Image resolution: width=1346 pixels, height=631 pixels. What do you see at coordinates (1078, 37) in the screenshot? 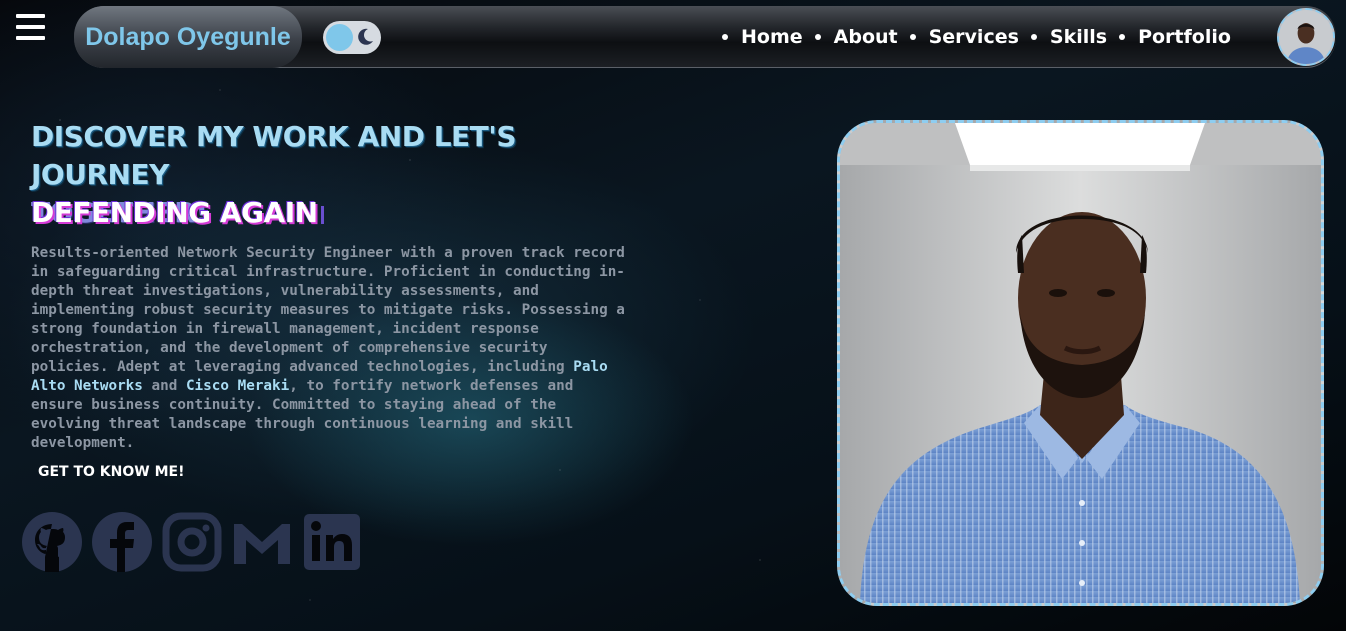
I see `nav-link-skills: Skills` at bounding box center [1078, 37].